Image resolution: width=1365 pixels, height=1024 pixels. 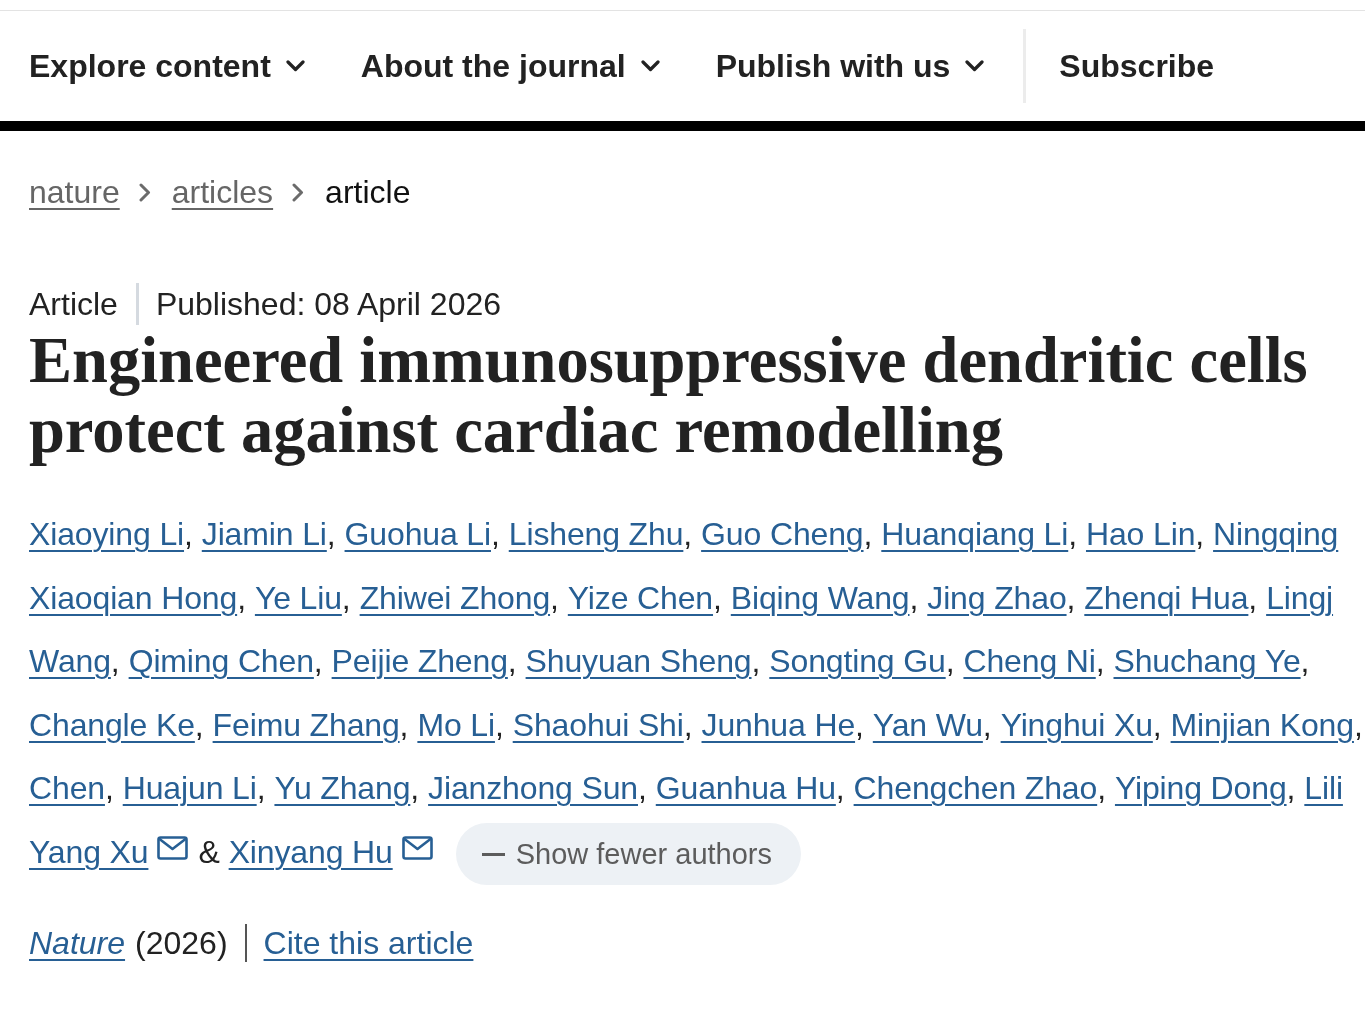 I want to click on author-link: Guanhua Hu, so click(x=745, y=788).